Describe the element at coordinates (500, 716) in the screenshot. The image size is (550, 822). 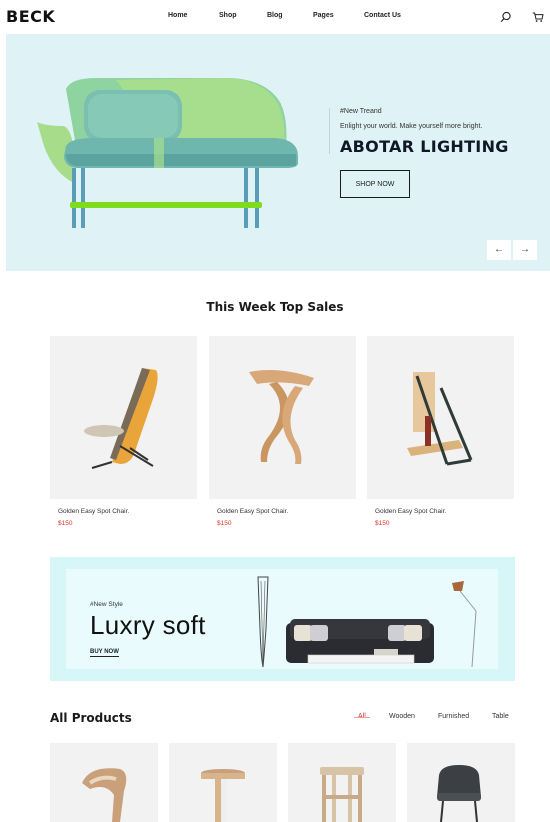
I see `filter-table: Table` at that location.